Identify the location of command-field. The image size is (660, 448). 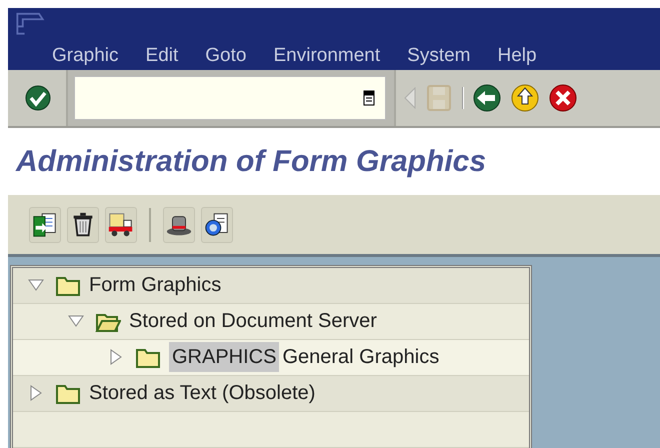
(230, 98).